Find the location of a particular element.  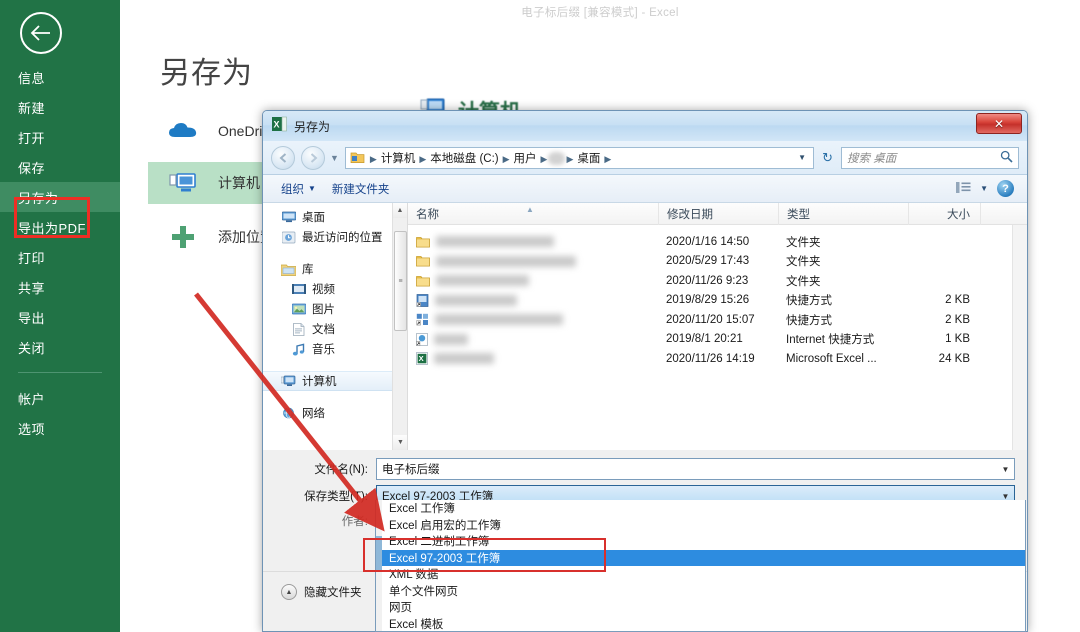

plus-icon is located at coordinates (183, 237).